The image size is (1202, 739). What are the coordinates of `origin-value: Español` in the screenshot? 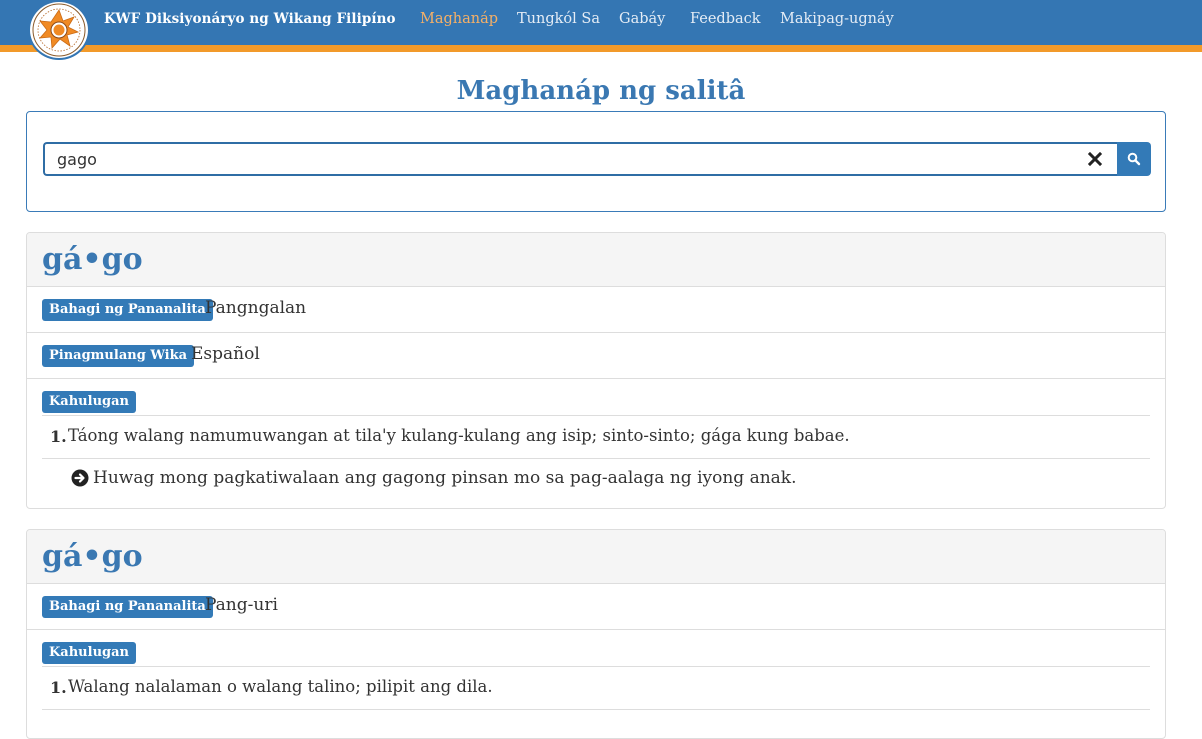 It's located at (225, 354).